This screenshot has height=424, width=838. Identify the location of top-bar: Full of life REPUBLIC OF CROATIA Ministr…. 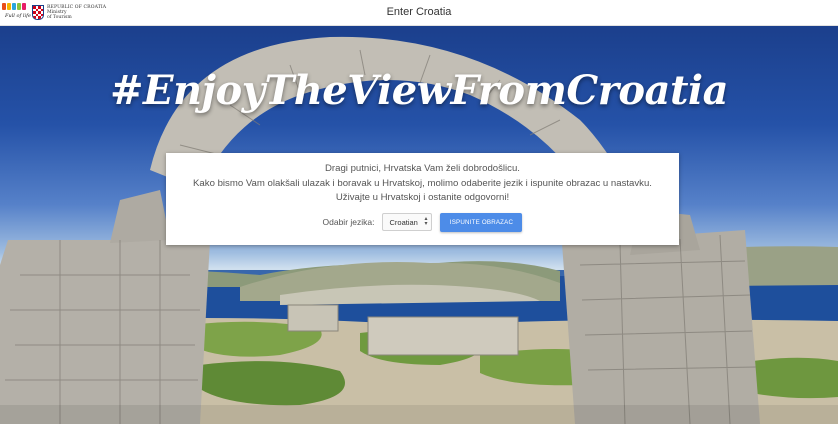
(419, 13).